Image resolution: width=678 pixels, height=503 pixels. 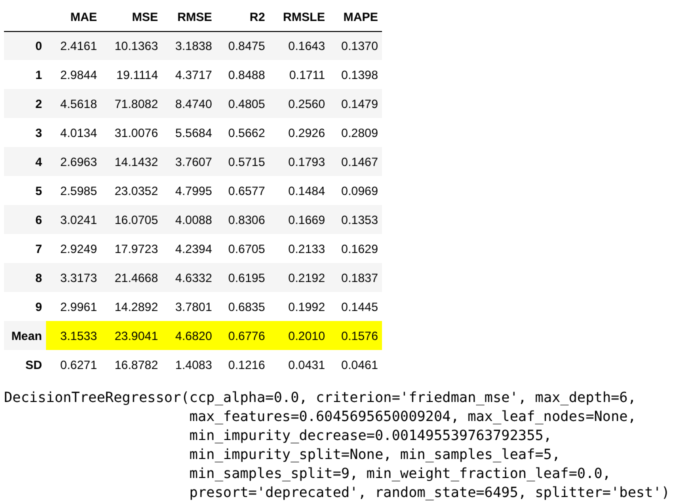 What do you see at coordinates (299, 306) in the screenshot?
I see `table-cell: 0.1992` at bounding box center [299, 306].